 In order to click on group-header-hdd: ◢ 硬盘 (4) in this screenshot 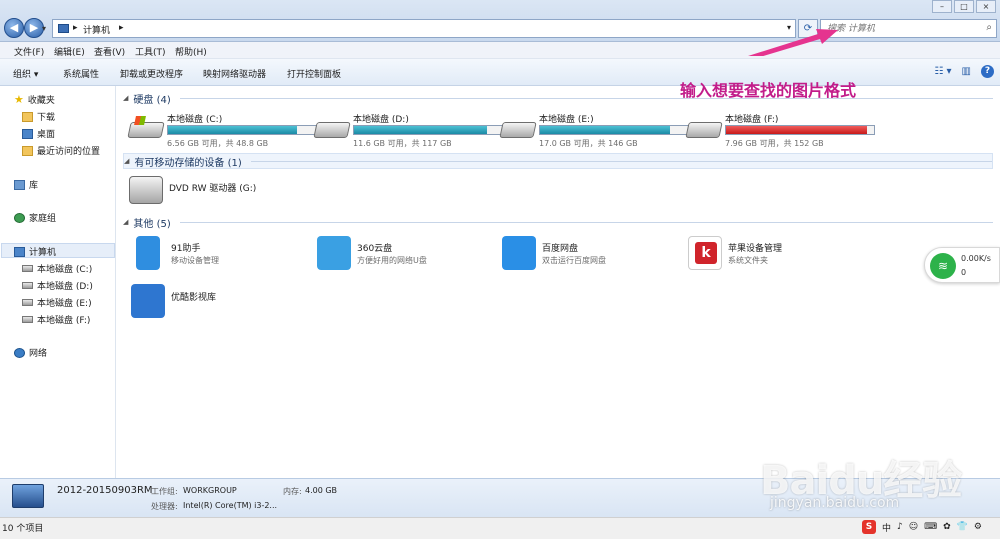, I will do `click(558, 98)`.